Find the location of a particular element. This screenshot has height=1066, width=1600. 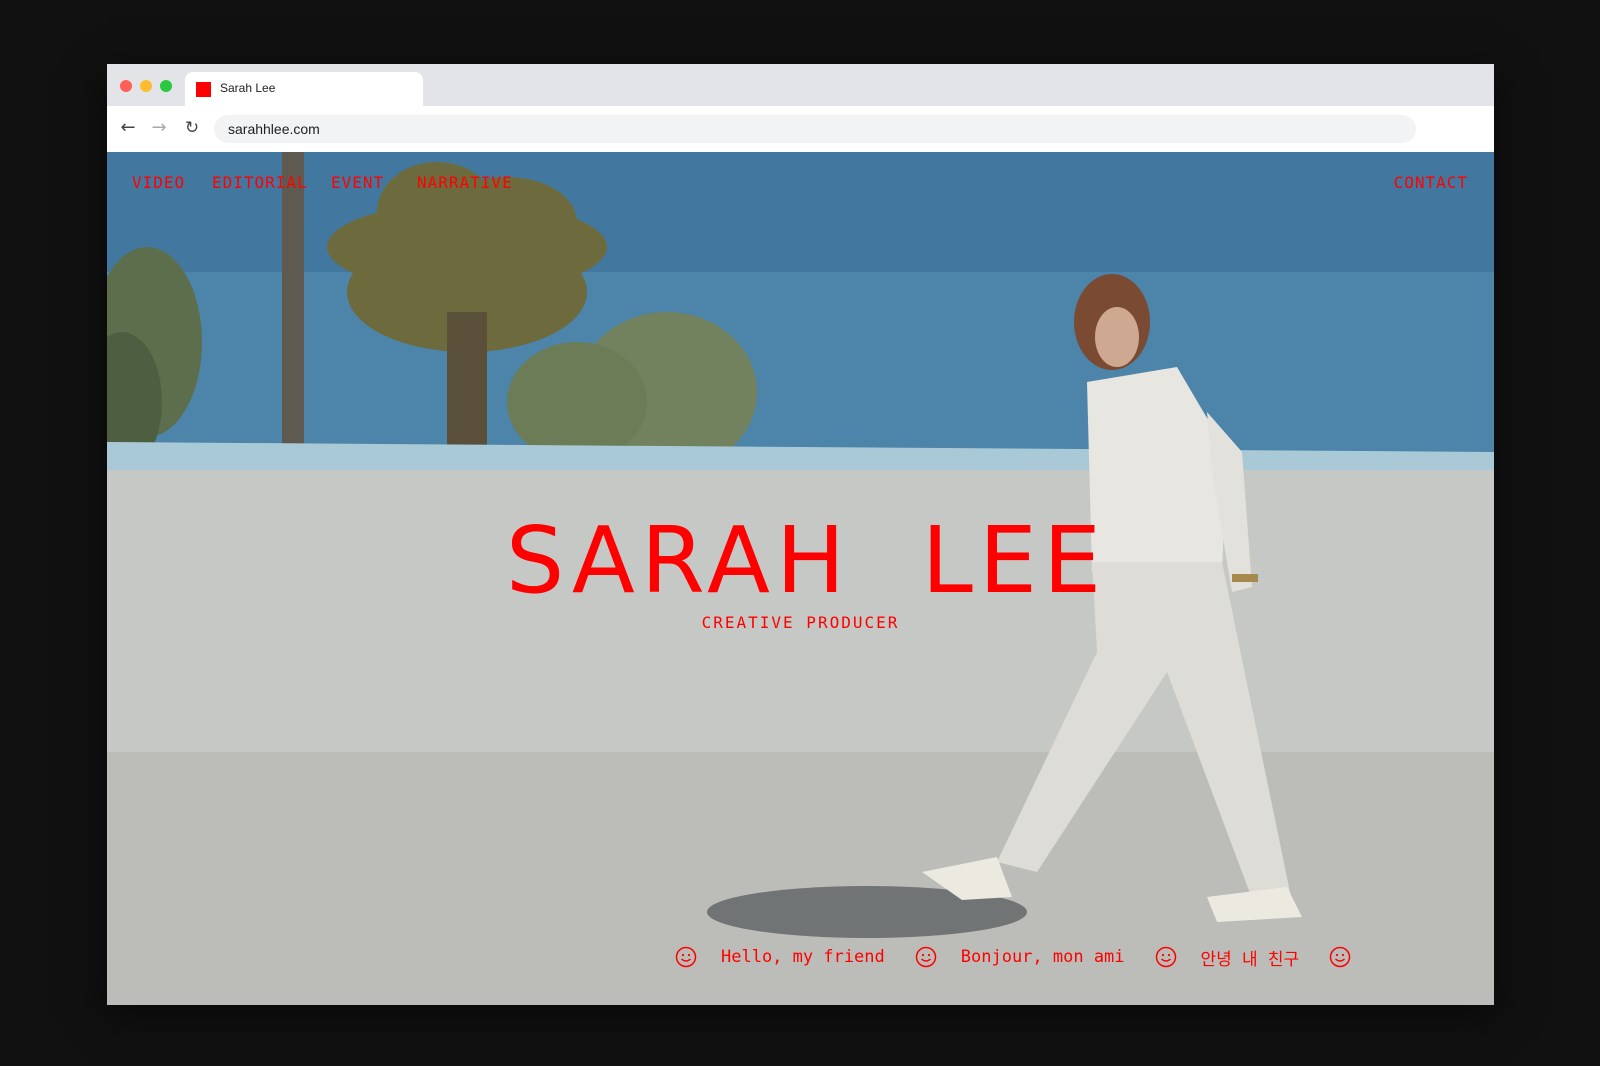

nav-item-event: EVENT is located at coordinates (357, 182).